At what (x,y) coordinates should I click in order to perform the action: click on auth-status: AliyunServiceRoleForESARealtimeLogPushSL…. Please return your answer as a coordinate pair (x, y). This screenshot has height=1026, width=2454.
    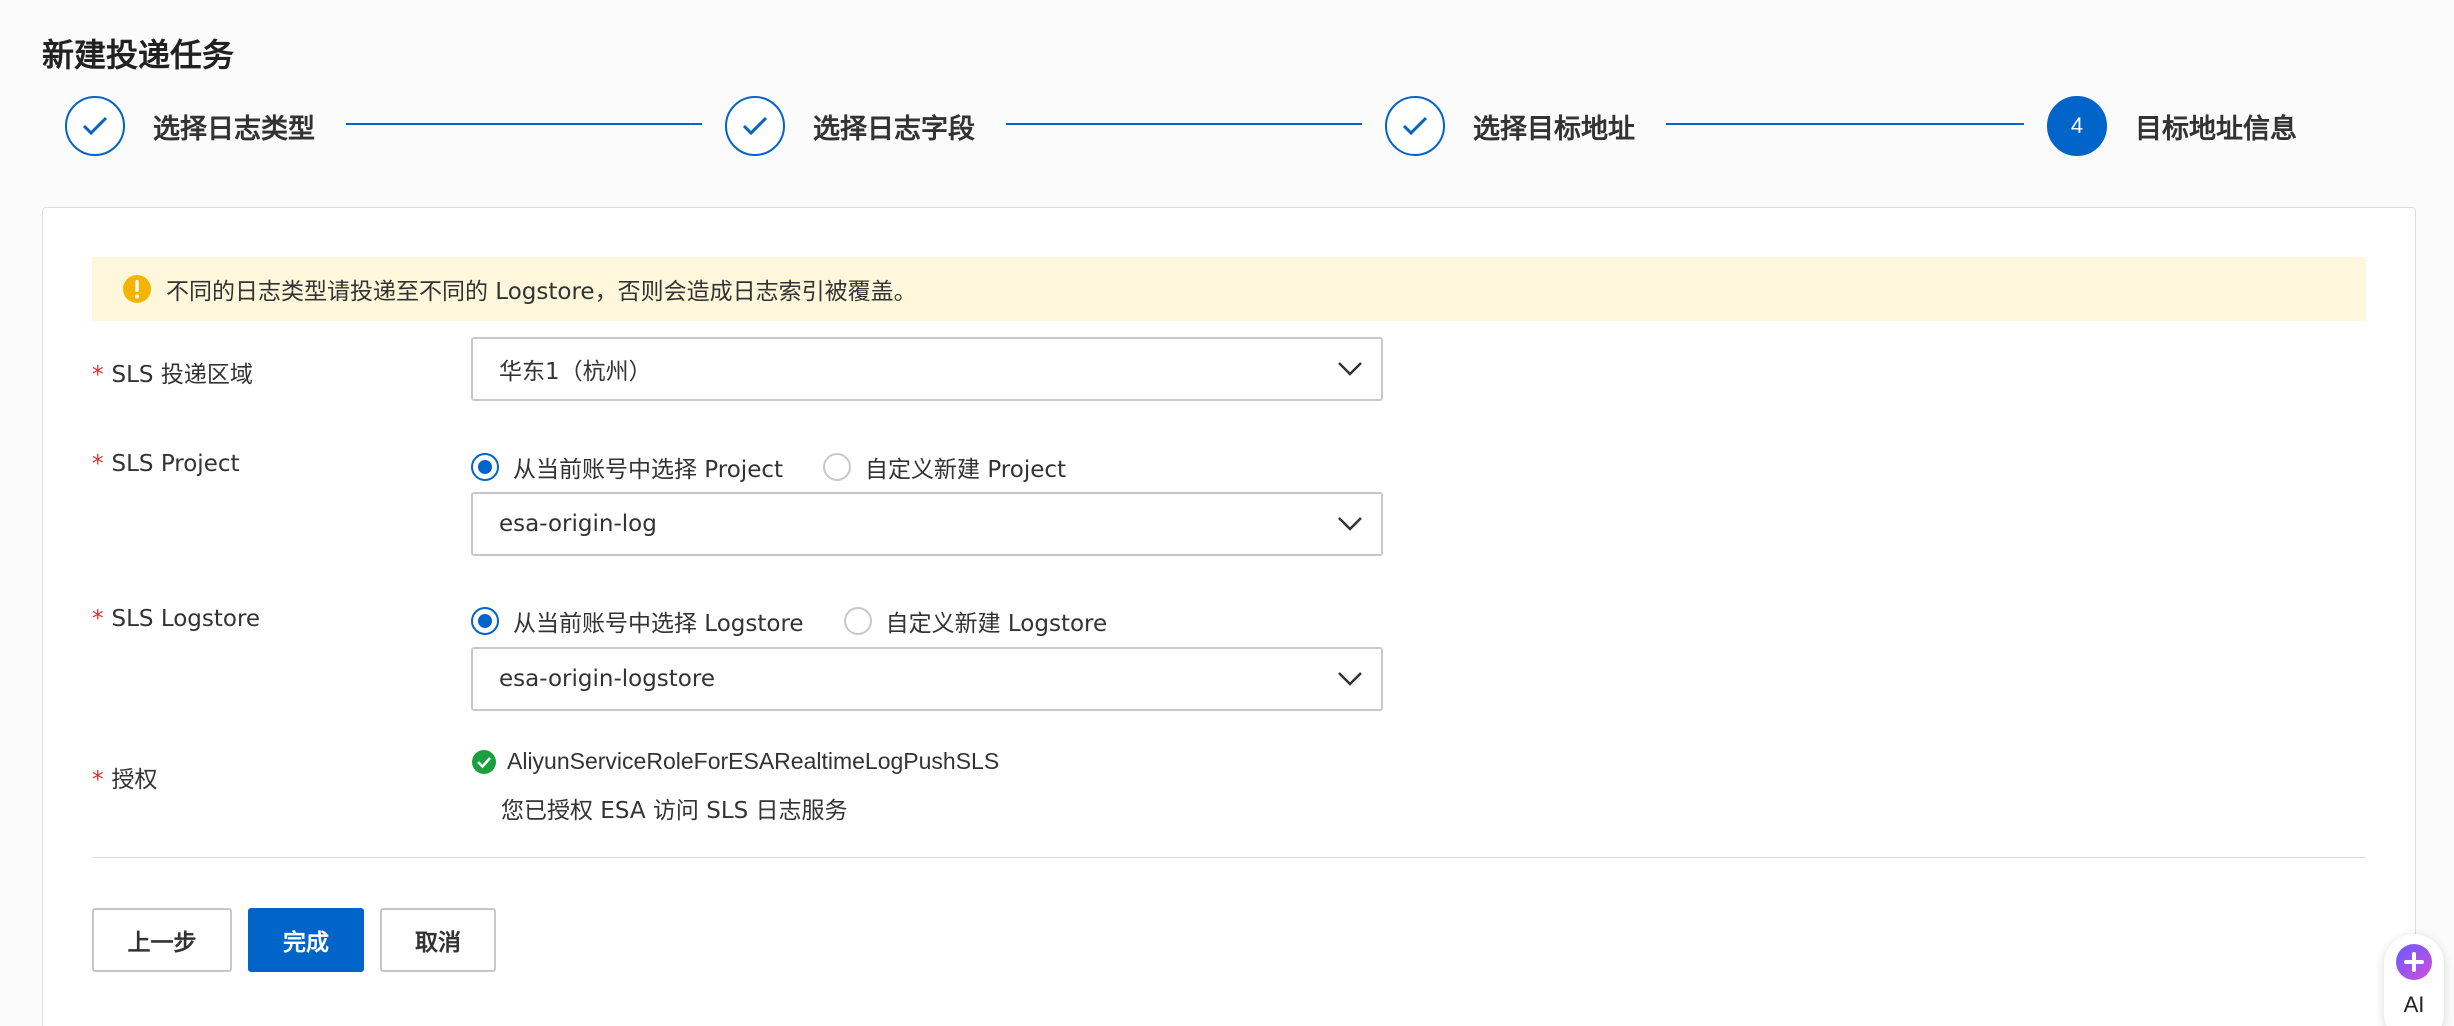
    Looking at the image, I should click on (735, 761).